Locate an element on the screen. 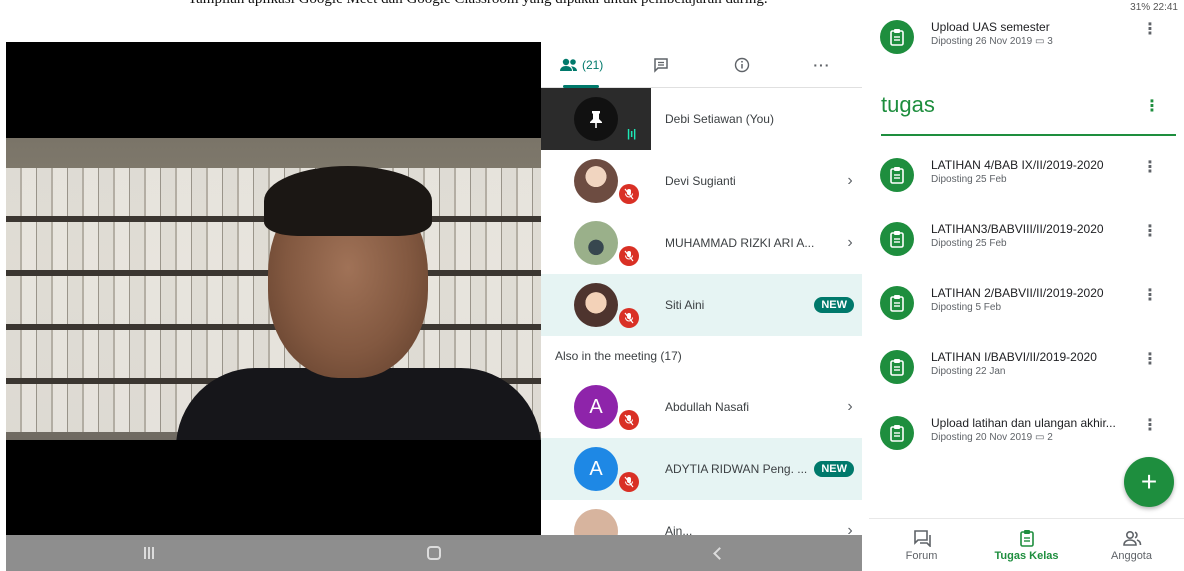 This screenshot has height=571, width=1184. recents-button is located at coordinates (148, 553).